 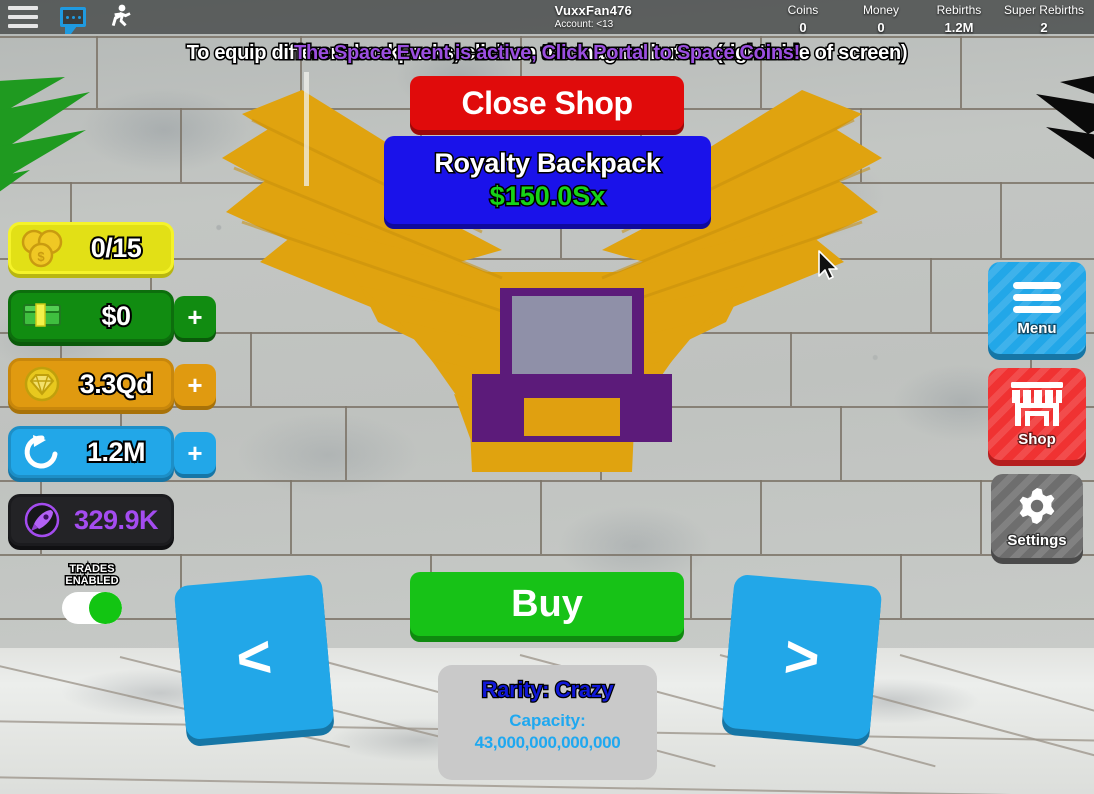 I want to click on settings-button: Settings, so click(x=1037, y=516).